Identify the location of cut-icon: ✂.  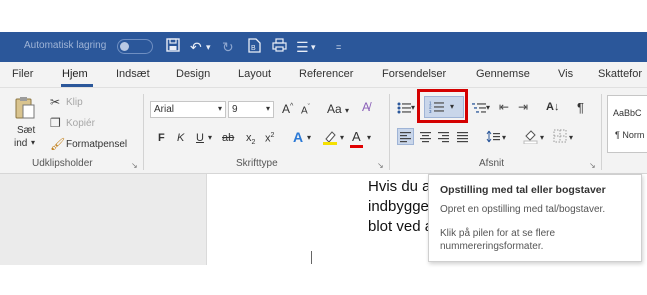
(55, 102).